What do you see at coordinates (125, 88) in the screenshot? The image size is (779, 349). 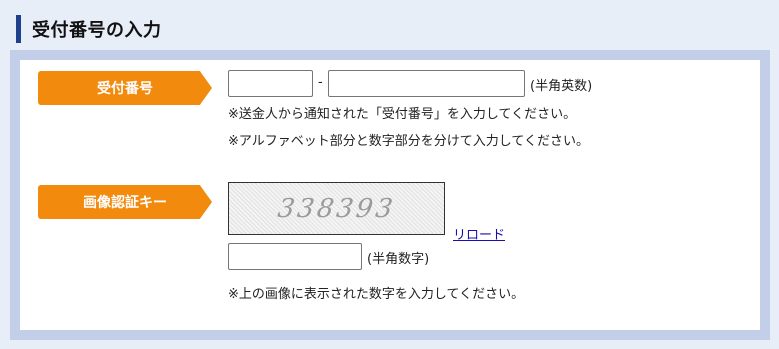 I see `receipt-number-label: 受付番号` at bounding box center [125, 88].